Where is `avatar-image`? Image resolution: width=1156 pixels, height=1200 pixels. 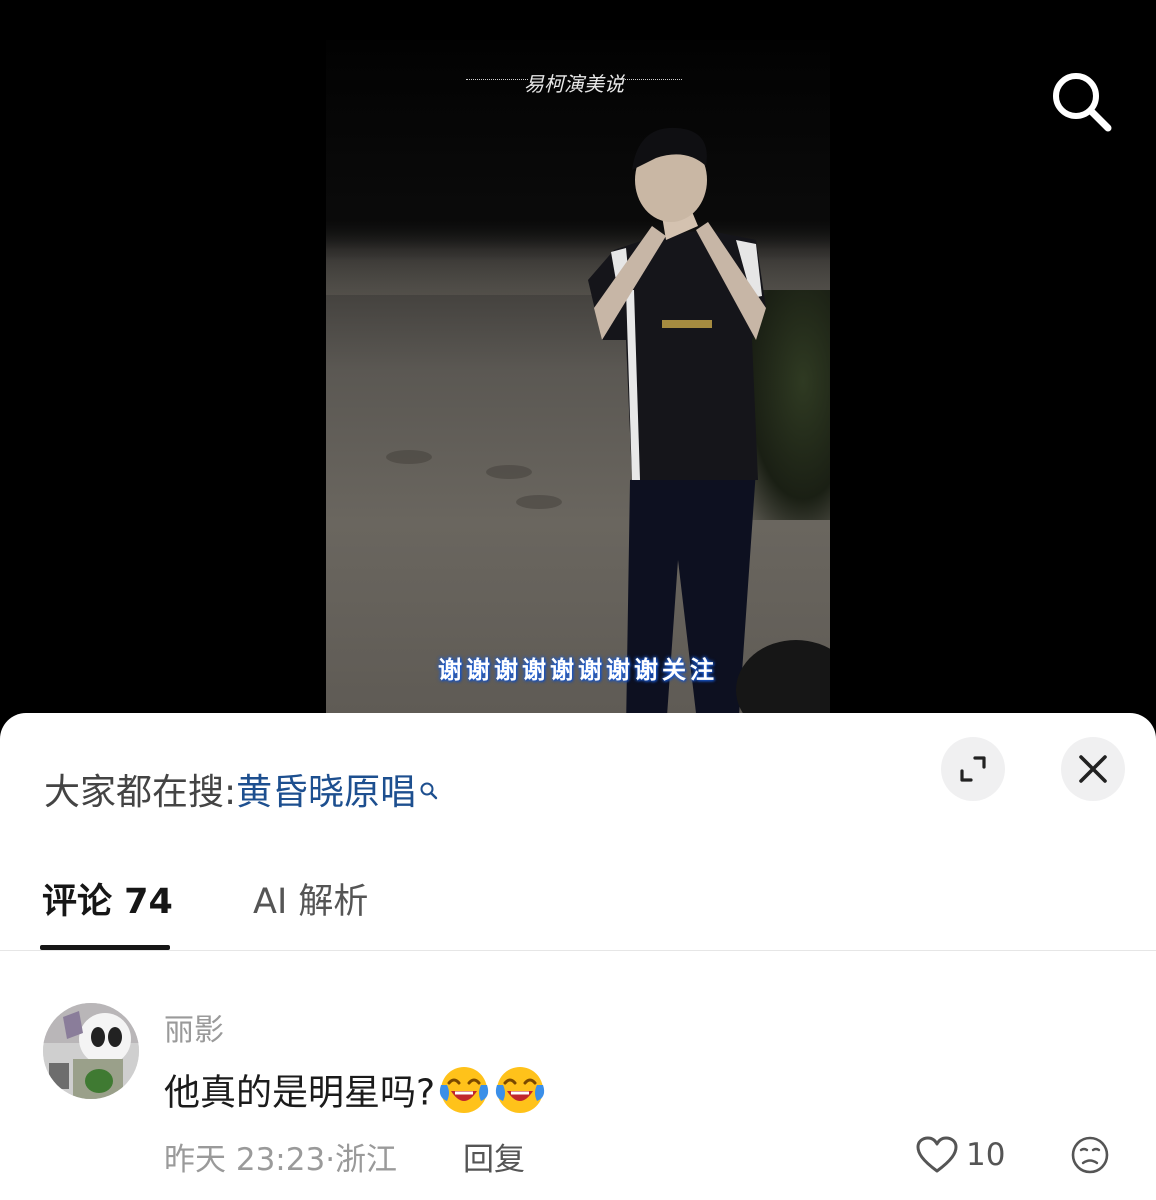 avatar-image is located at coordinates (91, 1051).